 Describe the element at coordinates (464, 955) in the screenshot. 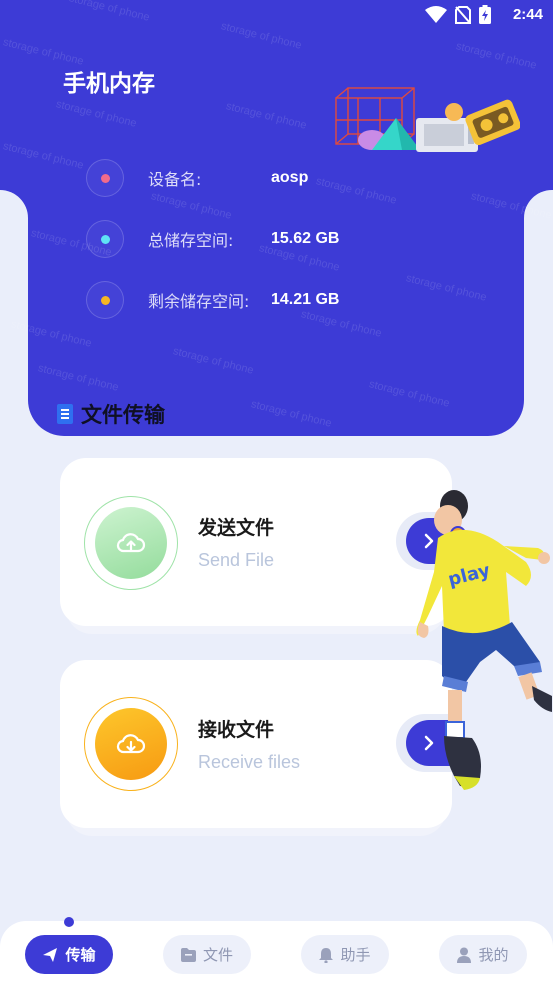

I see `user-icon` at that location.